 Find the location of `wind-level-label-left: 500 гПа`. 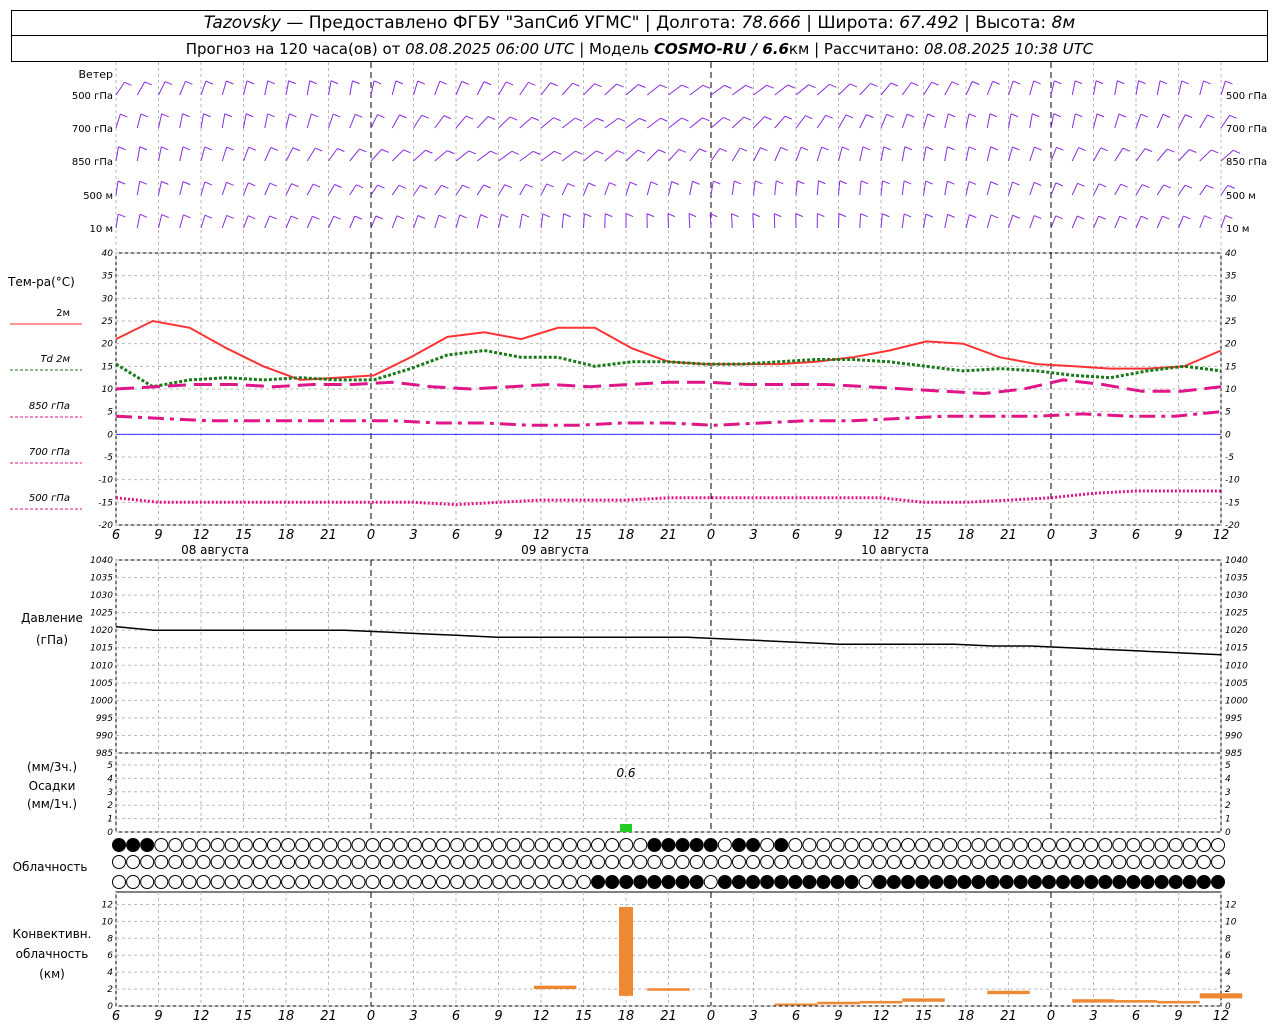

wind-level-label-left: 500 гПа is located at coordinates (92, 96).